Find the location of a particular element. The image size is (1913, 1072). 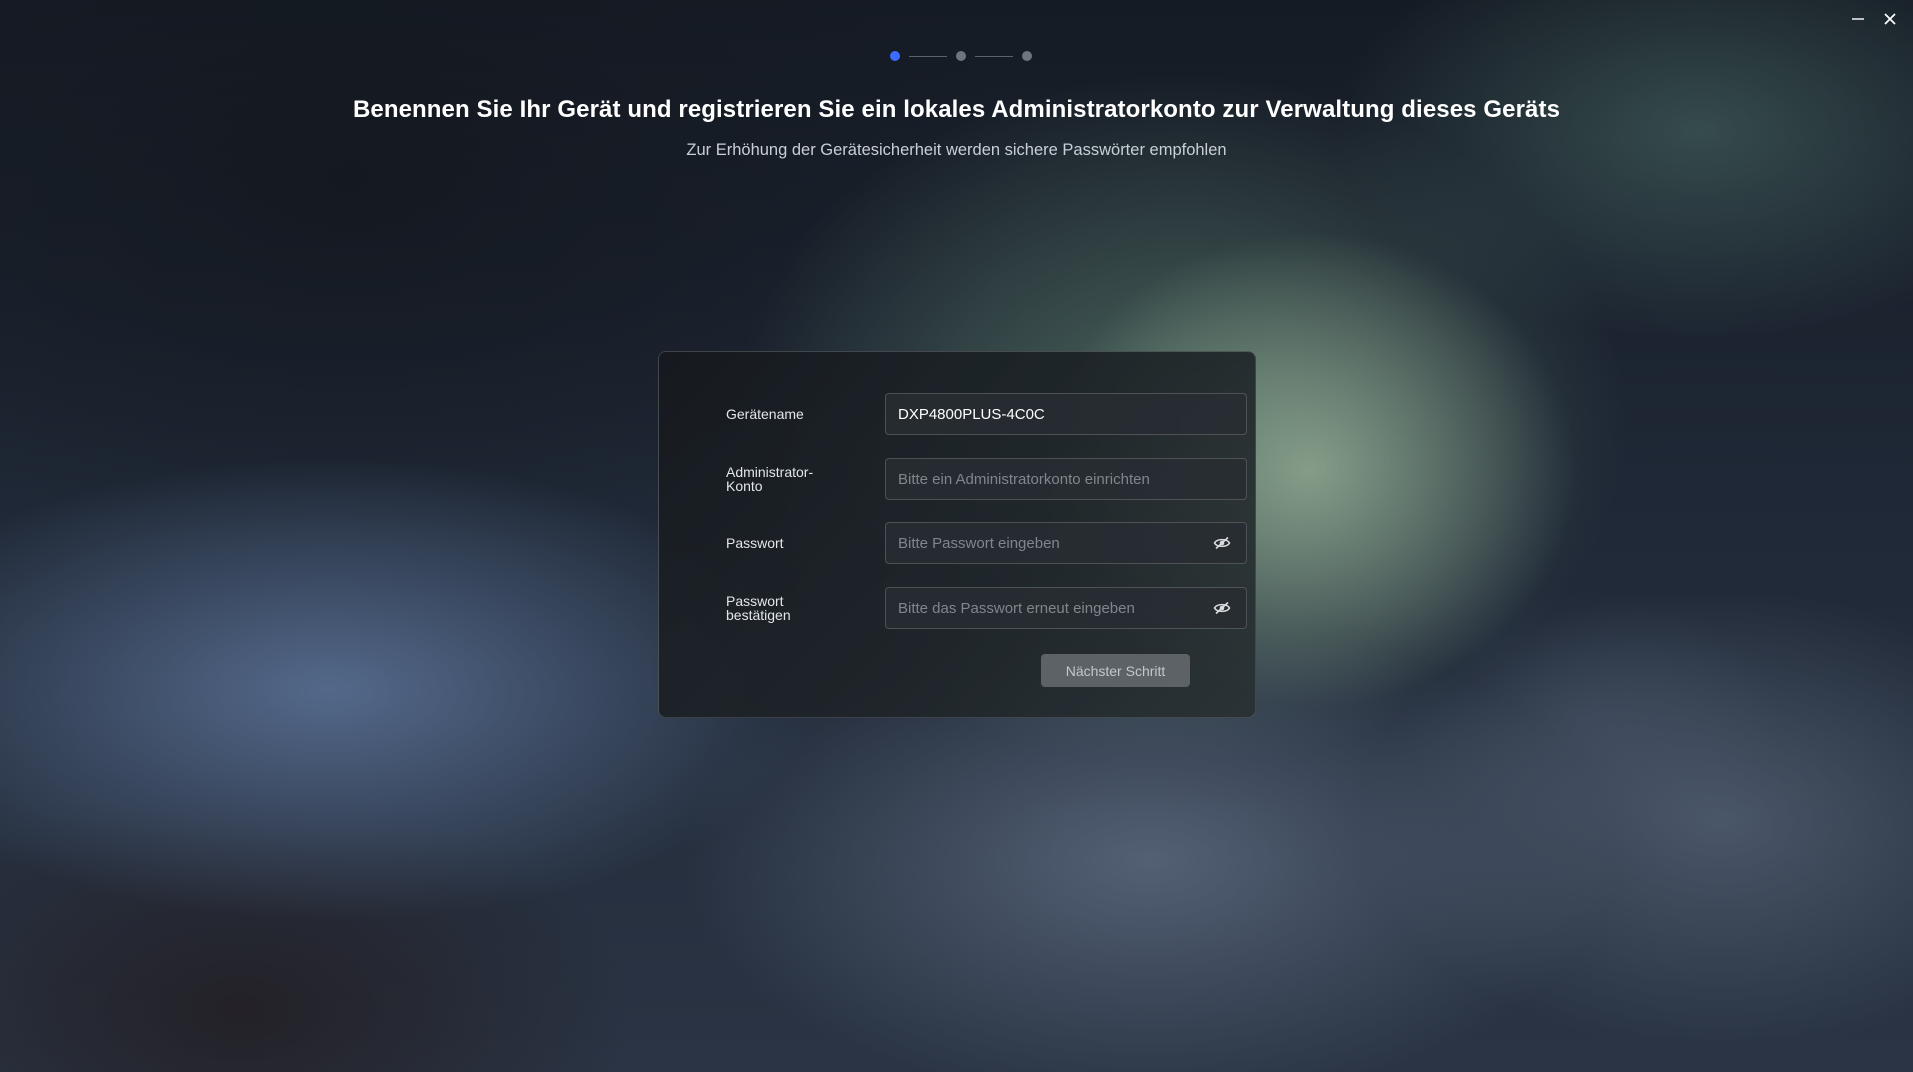

minimize-icon is located at coordinates (1858, 19).